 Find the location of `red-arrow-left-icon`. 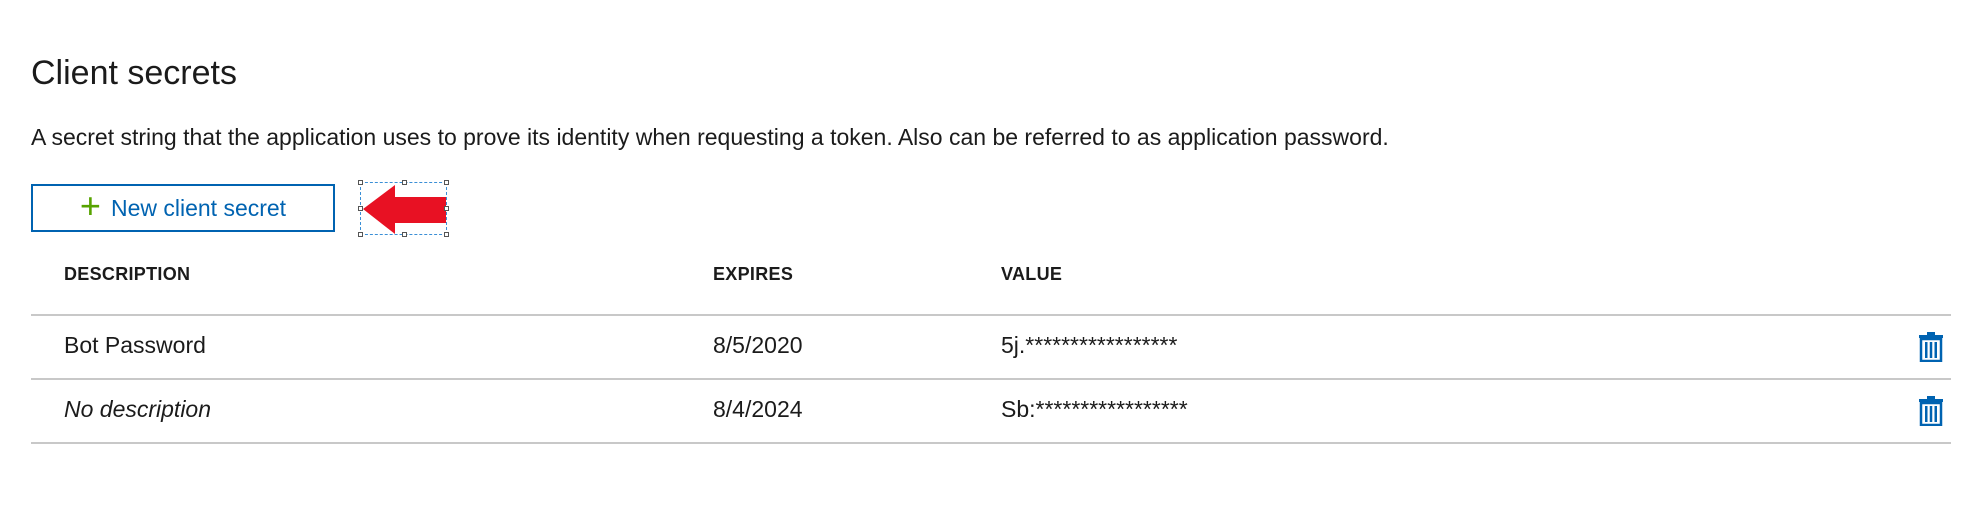

red-arrow-left-icon is located at coordinates (404, 209).